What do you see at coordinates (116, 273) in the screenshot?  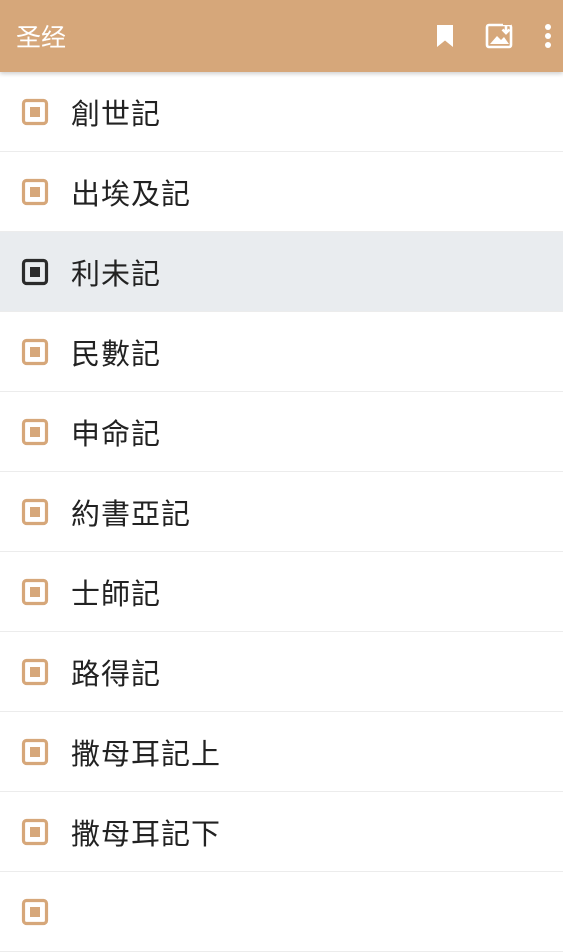 I see `book-item-label: 利未記` at bounding box center [116, 273].